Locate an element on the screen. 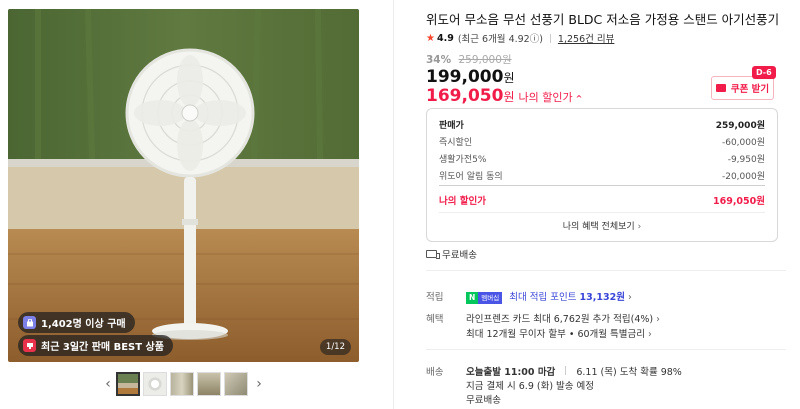 This screenshot has height=409, width=800. free-shipping-text: 무료배송 is located at coordinates (459, 255).